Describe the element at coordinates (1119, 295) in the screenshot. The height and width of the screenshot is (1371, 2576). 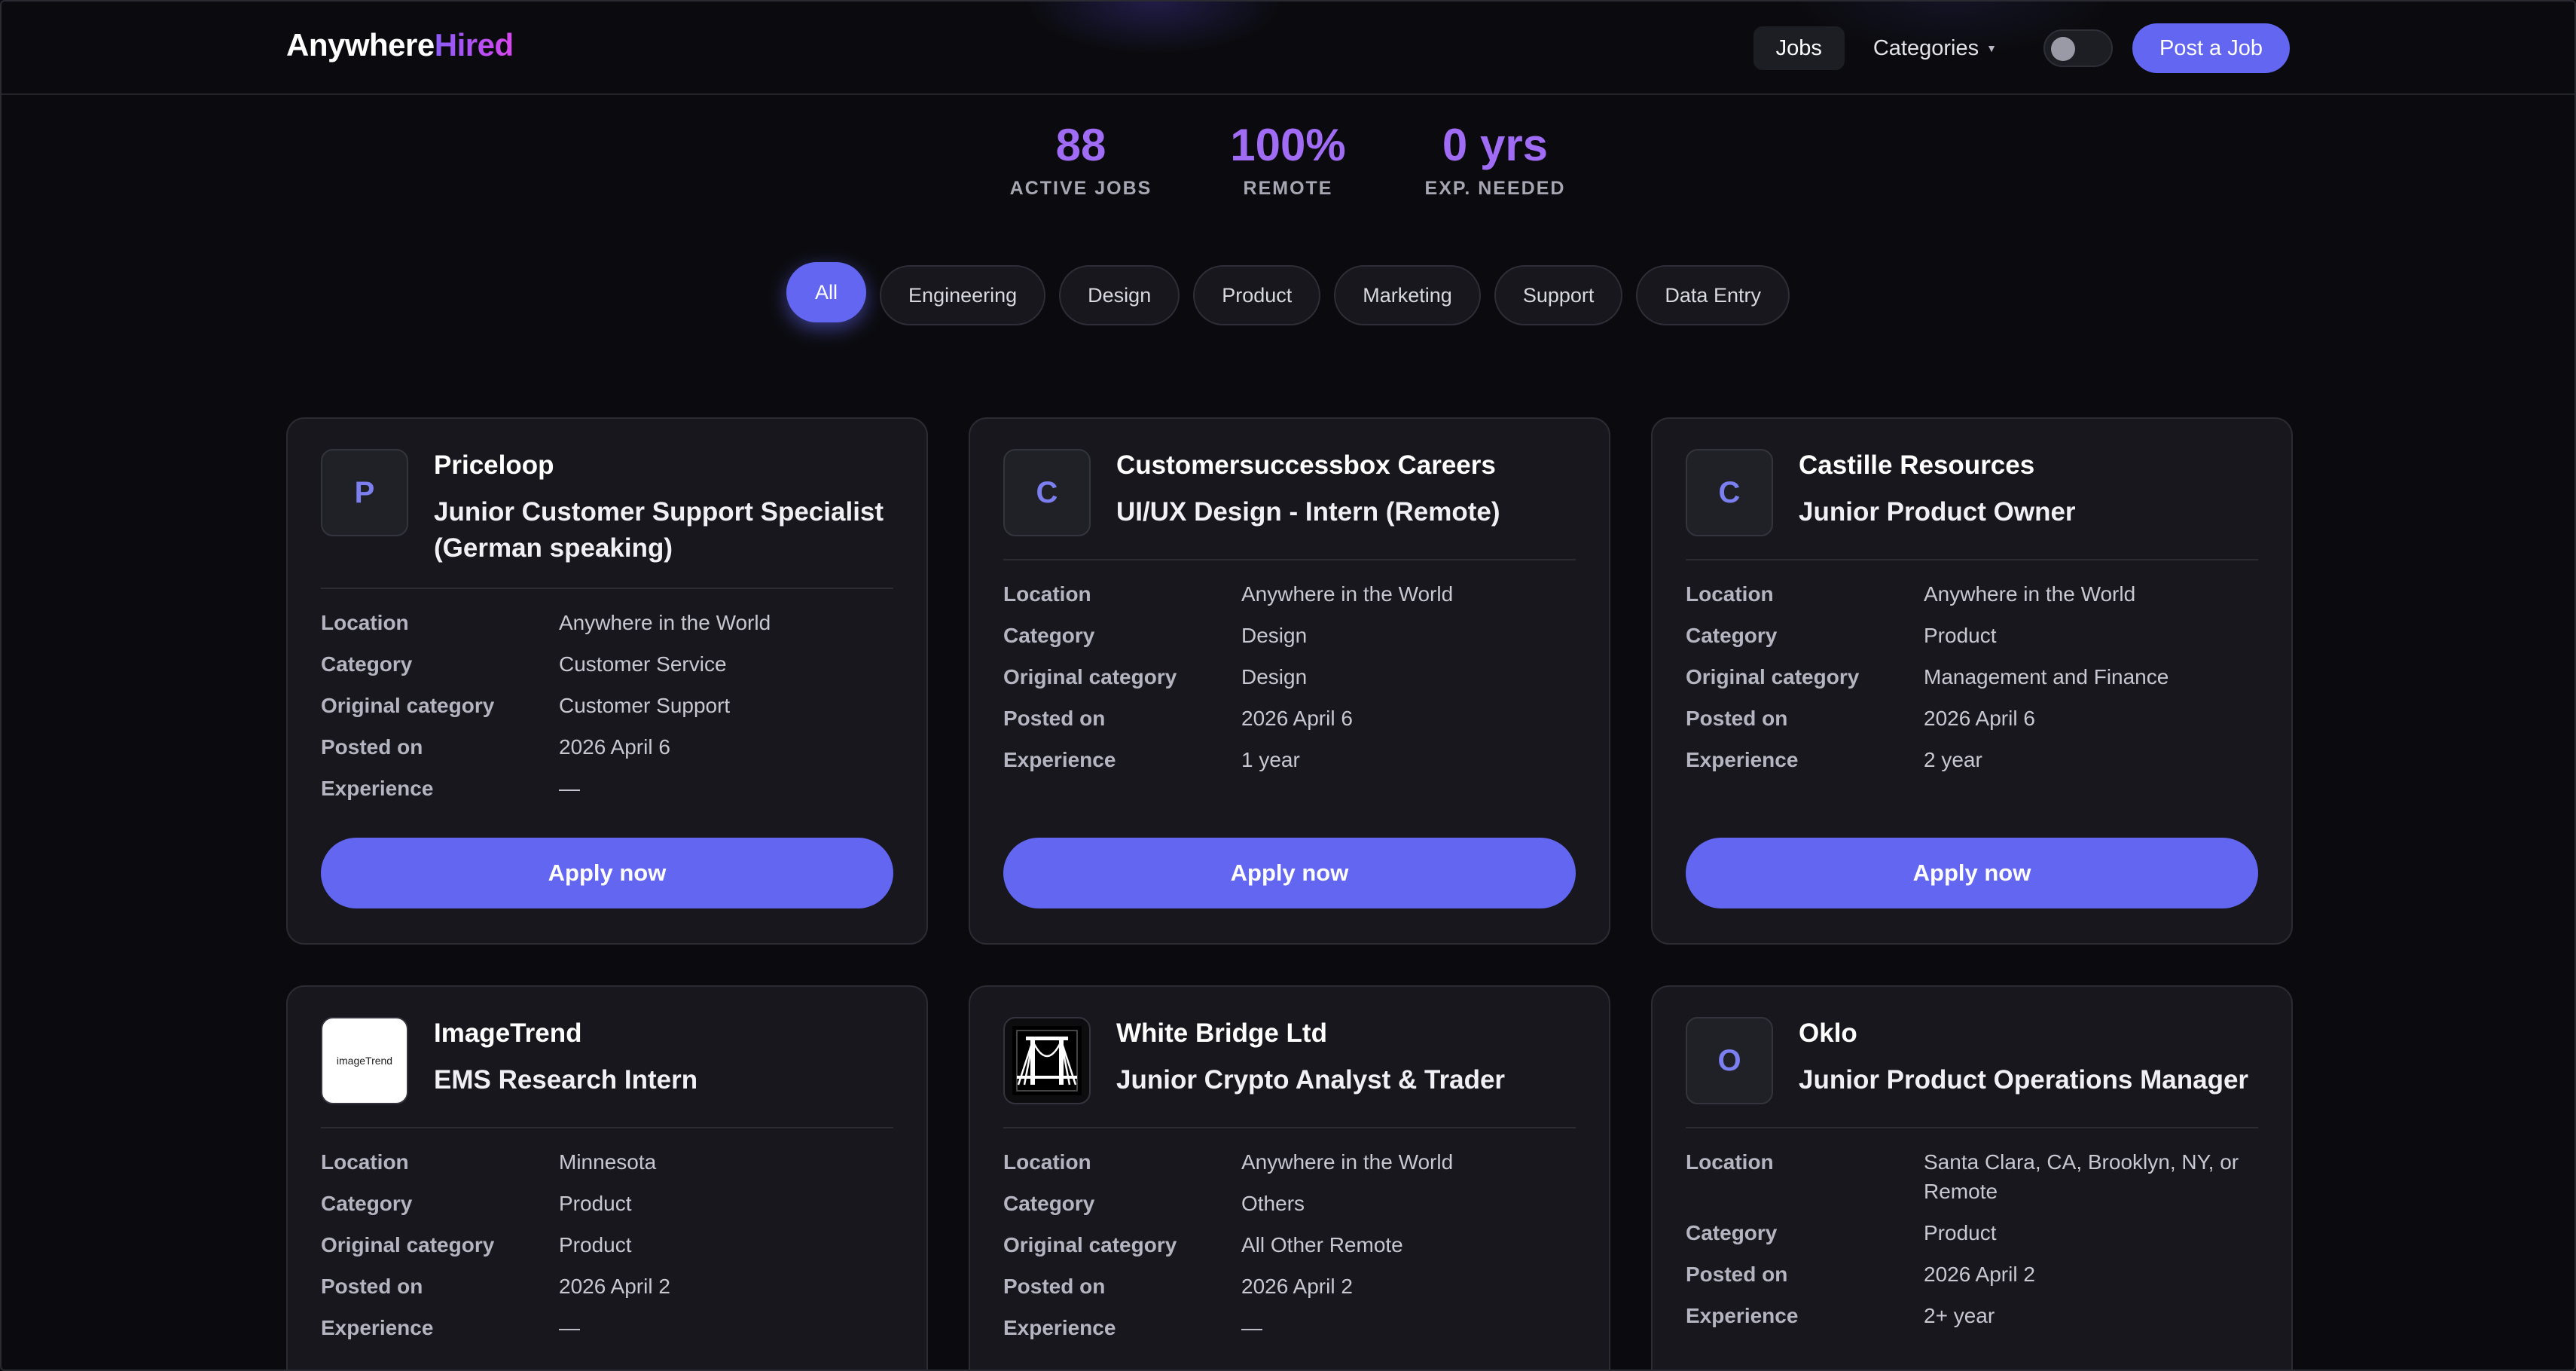
I see `filter-chip-design: Design` at that location.